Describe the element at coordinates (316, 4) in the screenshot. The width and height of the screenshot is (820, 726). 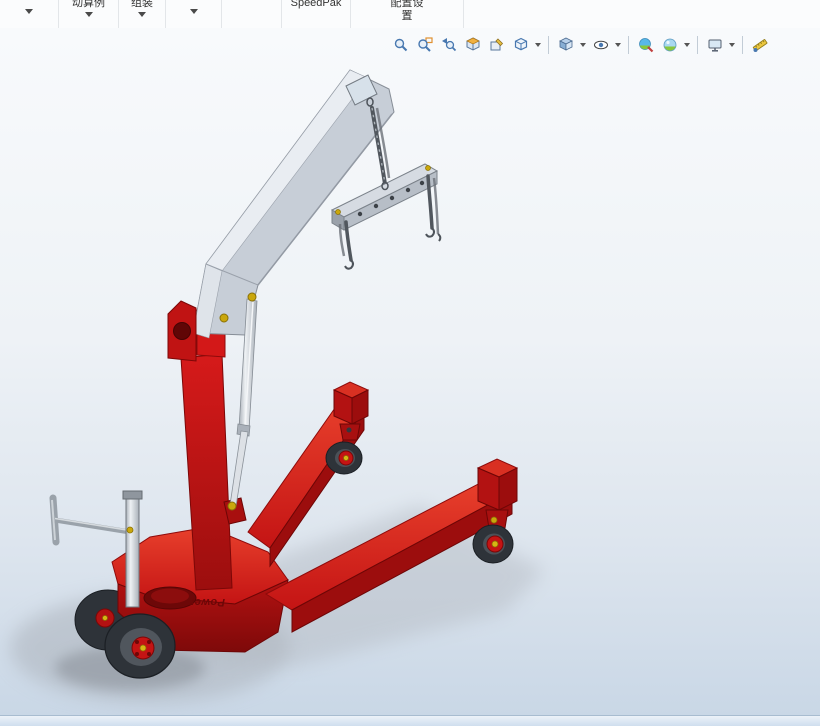
I see `toolbar-item-label: SpeedPak` at that location.